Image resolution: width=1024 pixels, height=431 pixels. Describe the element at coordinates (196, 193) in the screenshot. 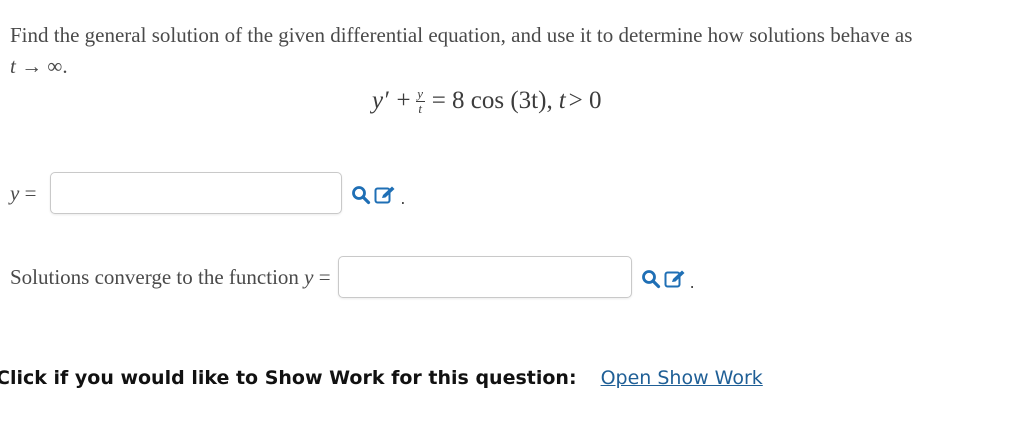

I see `general-solution-input` at that location.